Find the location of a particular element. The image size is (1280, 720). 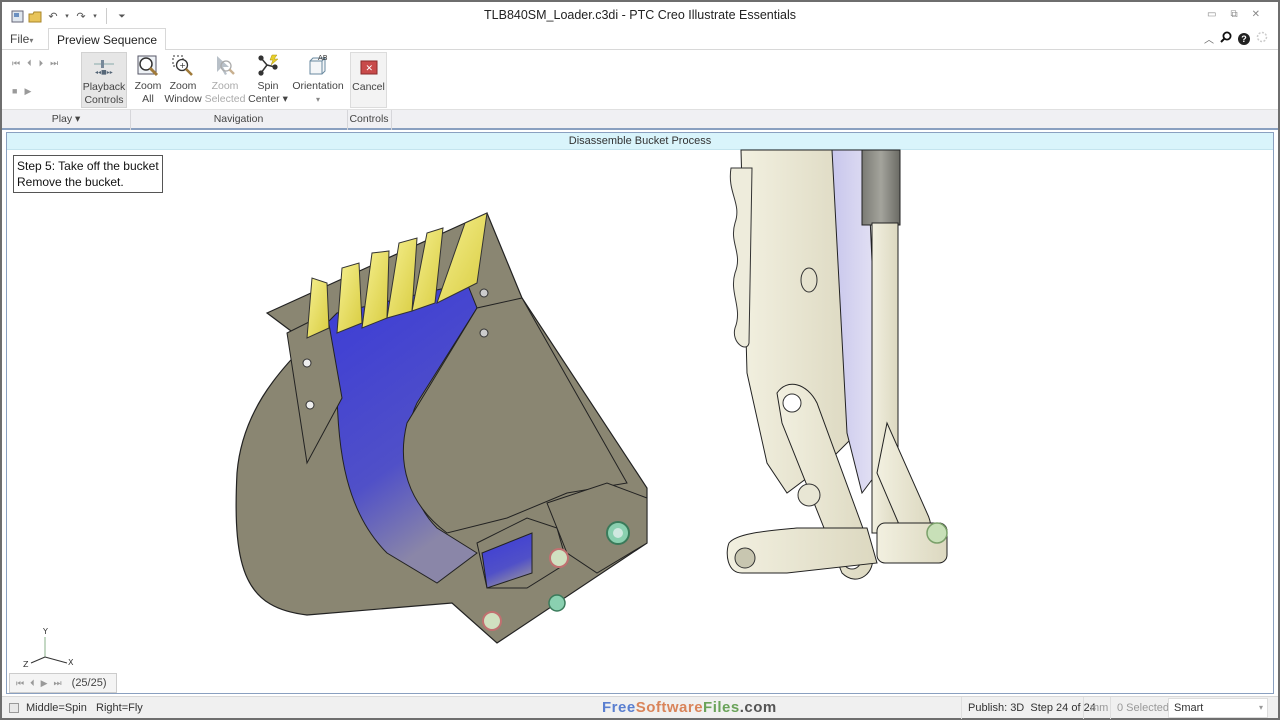

axis-triad: Y X Z is located at coordinates (53, 650).